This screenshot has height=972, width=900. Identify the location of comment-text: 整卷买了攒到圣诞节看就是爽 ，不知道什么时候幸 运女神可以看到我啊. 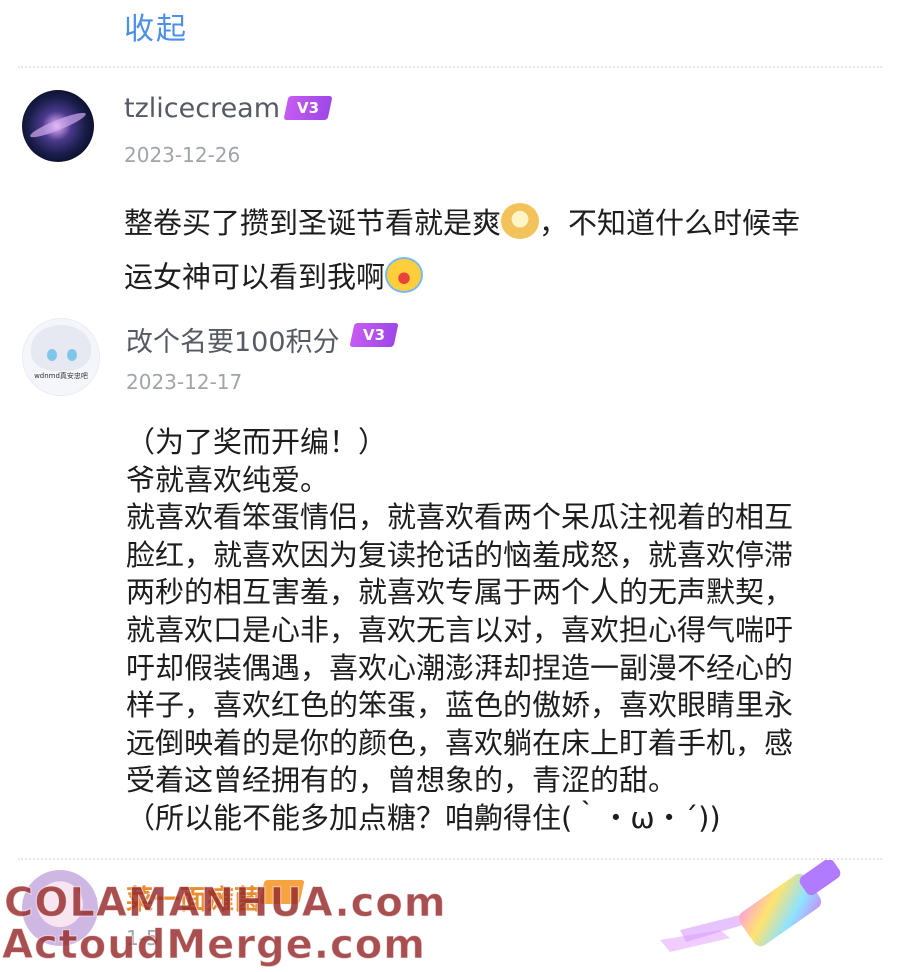
(504, 250).